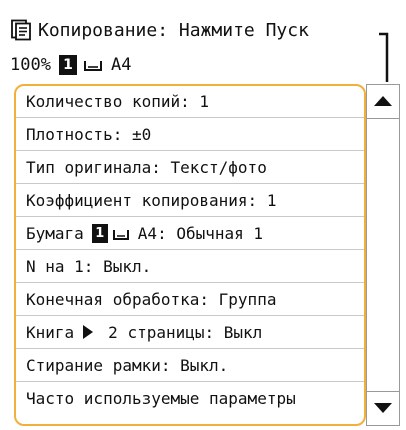 The image size is (406, 430). I want to click on list-item-paper: Бумага 1 A4: Обычная 1, so click(190, 233).